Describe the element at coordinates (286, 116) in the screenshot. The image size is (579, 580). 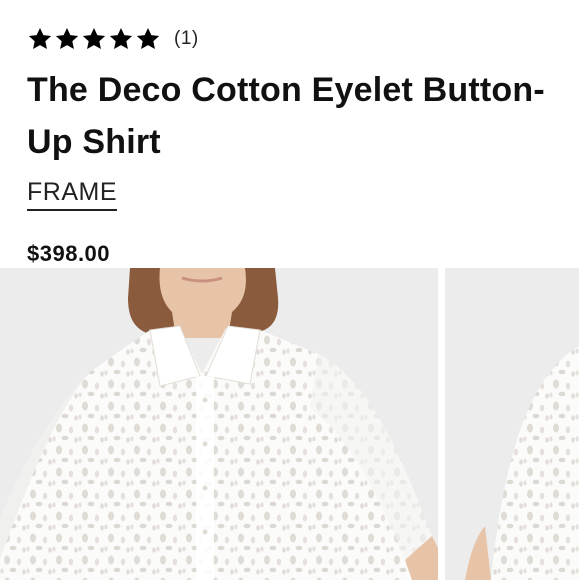
I see `product-title: The Deco Cotton Eyelet Button-Up Shirt` at that location.